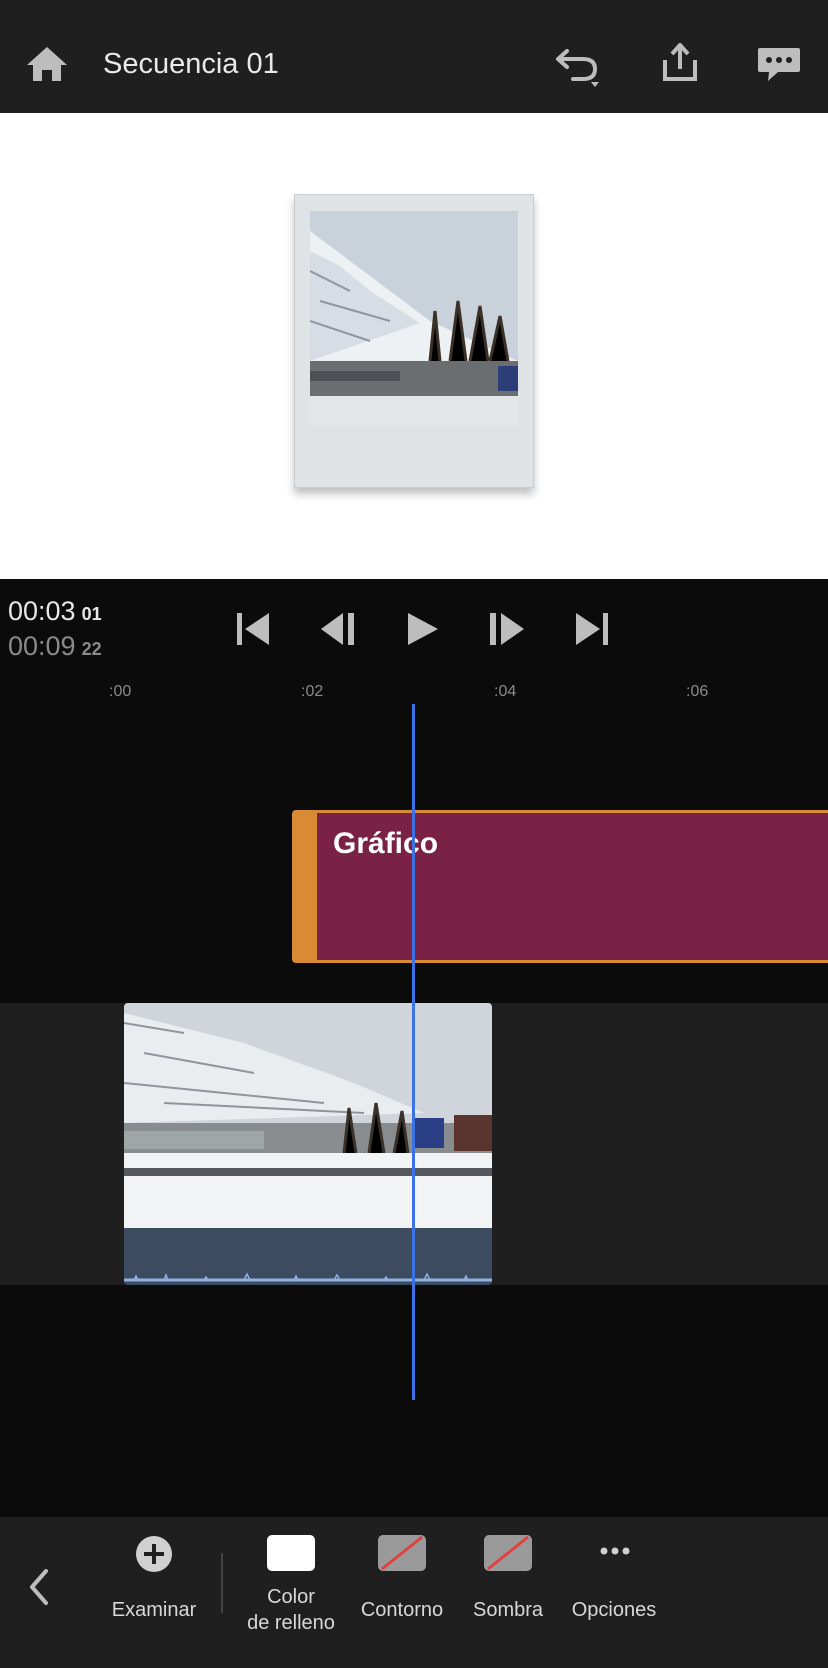  What do you see at coordinates (578, 65) in the screenshot?
I see `undo-icon` at bounding box center [578, 65].